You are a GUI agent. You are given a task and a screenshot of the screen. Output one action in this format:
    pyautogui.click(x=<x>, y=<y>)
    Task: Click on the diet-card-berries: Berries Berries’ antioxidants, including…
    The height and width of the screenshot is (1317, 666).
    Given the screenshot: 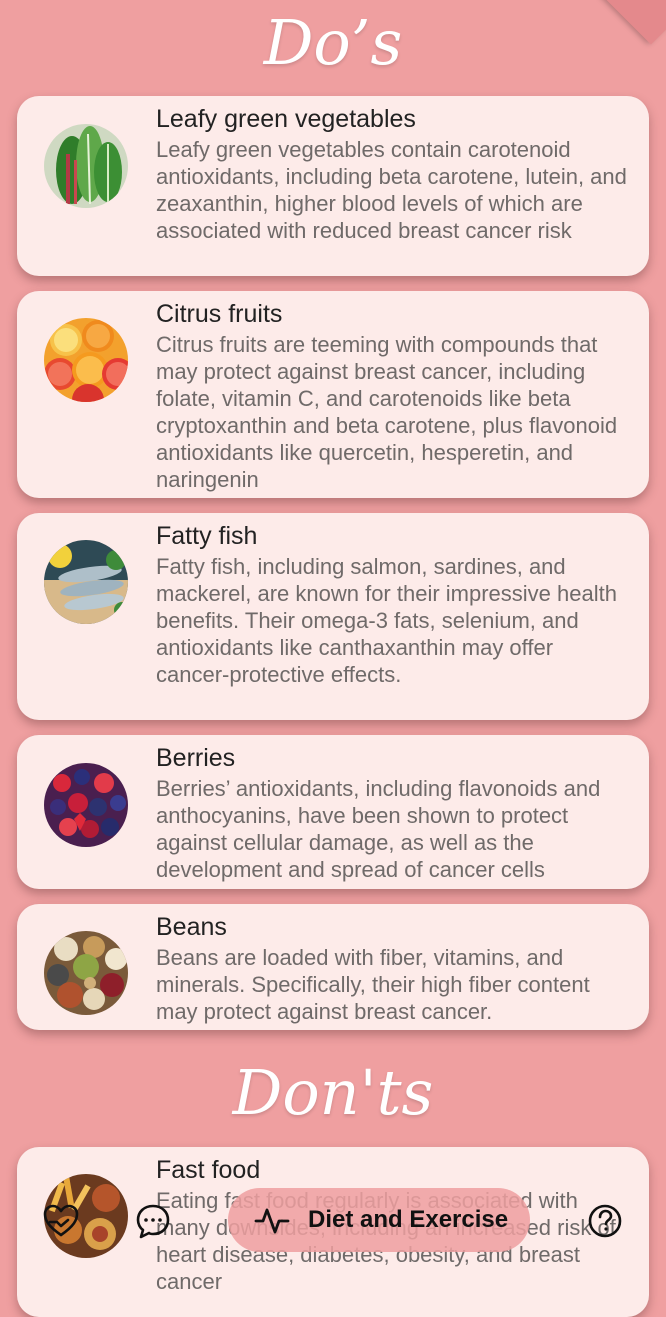 What is the action you would take?
    pyautogui.click(x=333, y=812)
    